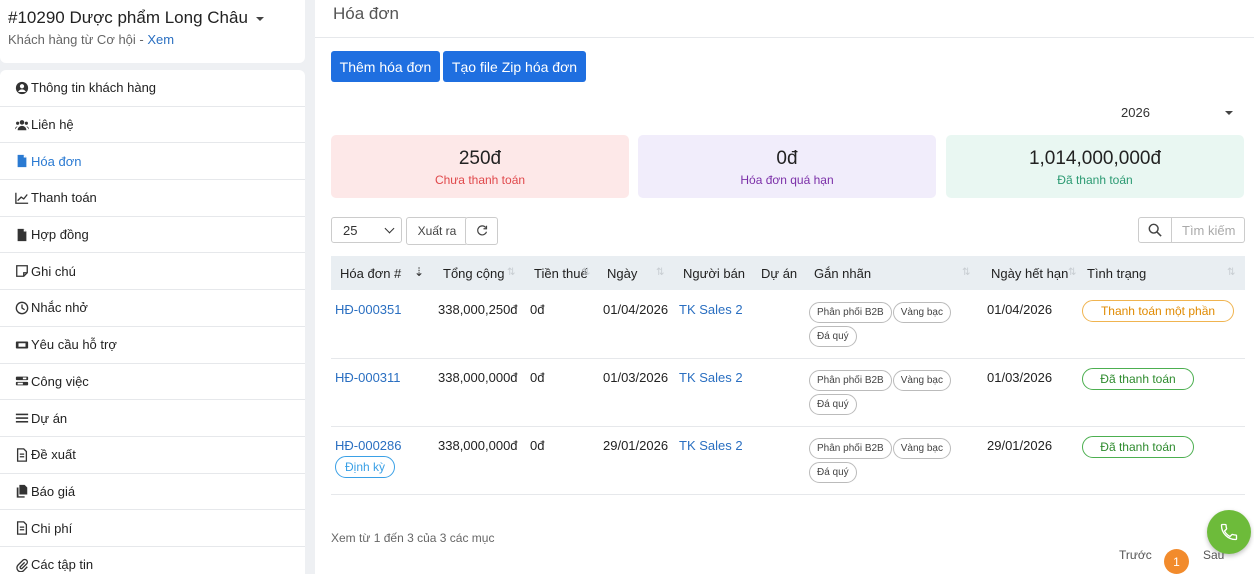 The width and height of the screenshot is (1254, 574). Describe the element at coordinates (152, 198) in the screenshot. I see `sidebar-item-3: Thanh toán` at that location.